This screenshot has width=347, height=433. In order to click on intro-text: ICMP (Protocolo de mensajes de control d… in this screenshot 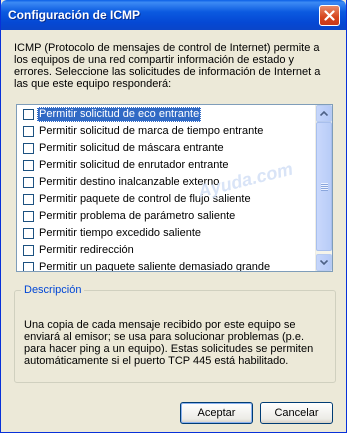, I will do `click(167, 66)`.